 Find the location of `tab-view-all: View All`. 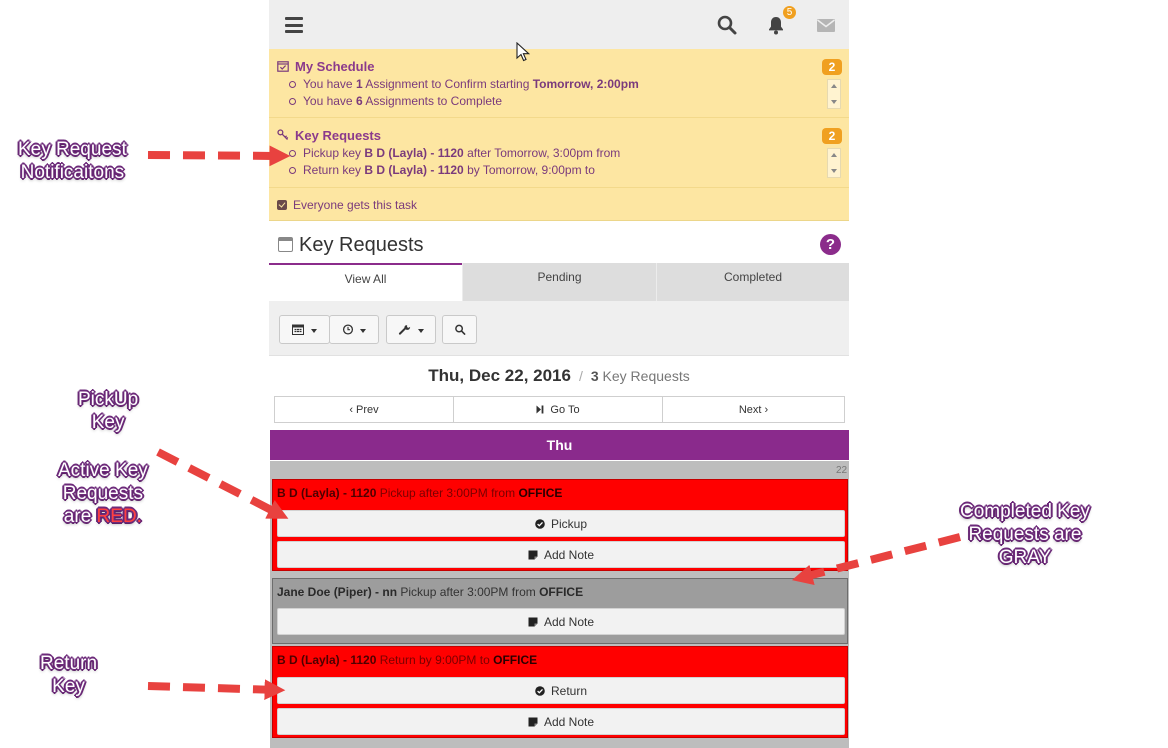

tab-view-all: View All is located at coordinates (365, 282).